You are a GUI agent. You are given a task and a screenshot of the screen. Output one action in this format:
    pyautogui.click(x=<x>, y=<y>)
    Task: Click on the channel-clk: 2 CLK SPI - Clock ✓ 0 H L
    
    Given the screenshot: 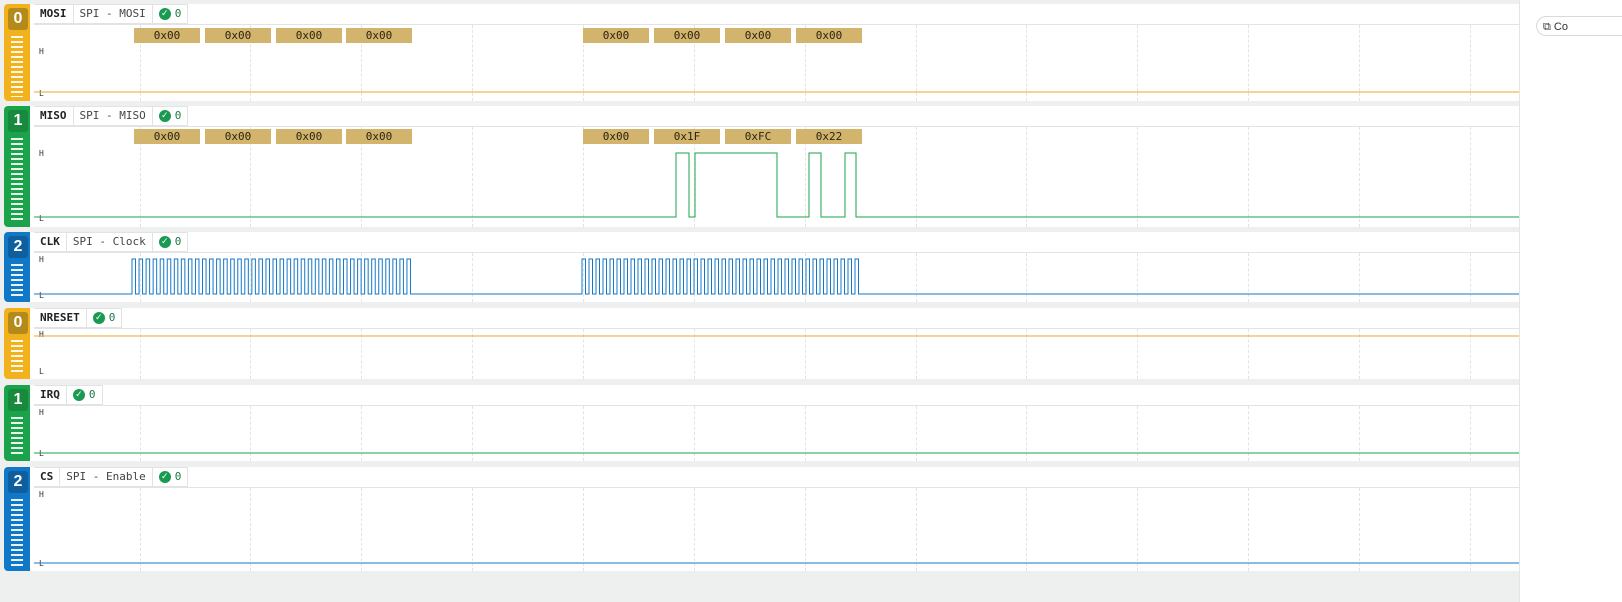 What is the action you would take?
    pyautogui.click(x=788, y=267)
    